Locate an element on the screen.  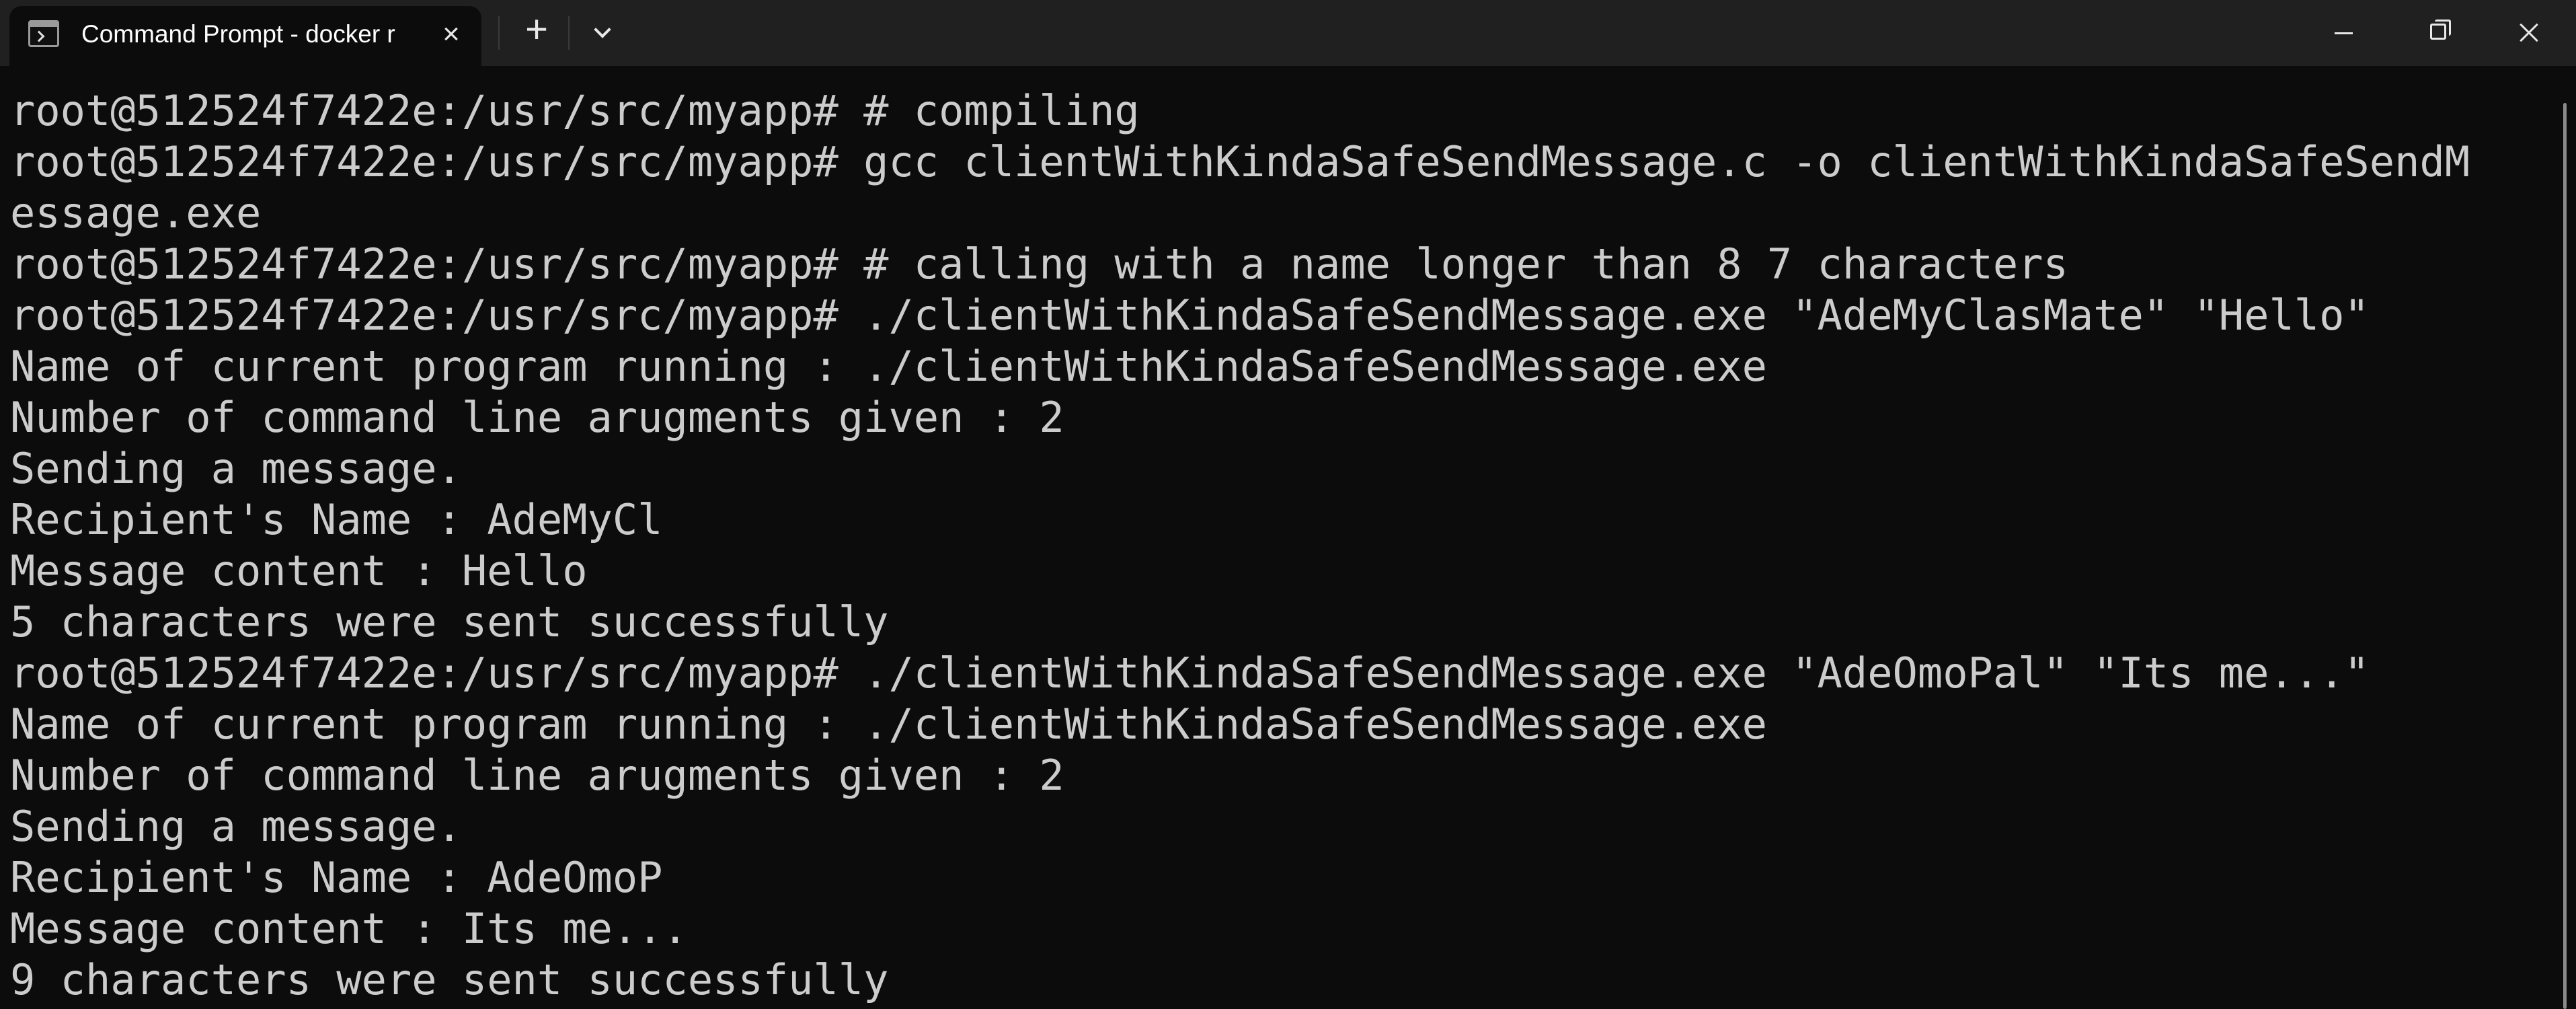
maximize-button is located at coordinates (2438, 33).